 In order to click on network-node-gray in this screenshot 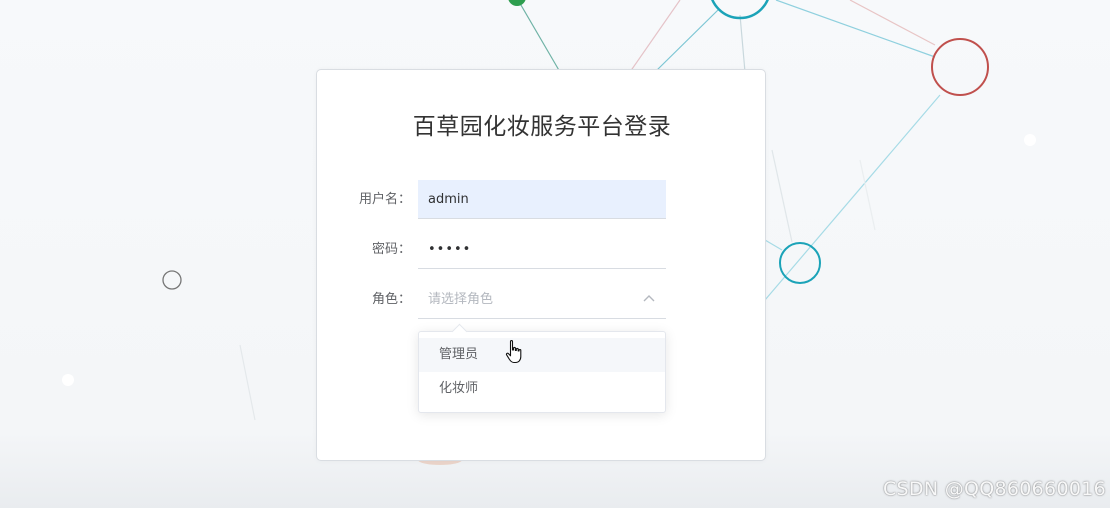, I will do `click(172, 280)`.